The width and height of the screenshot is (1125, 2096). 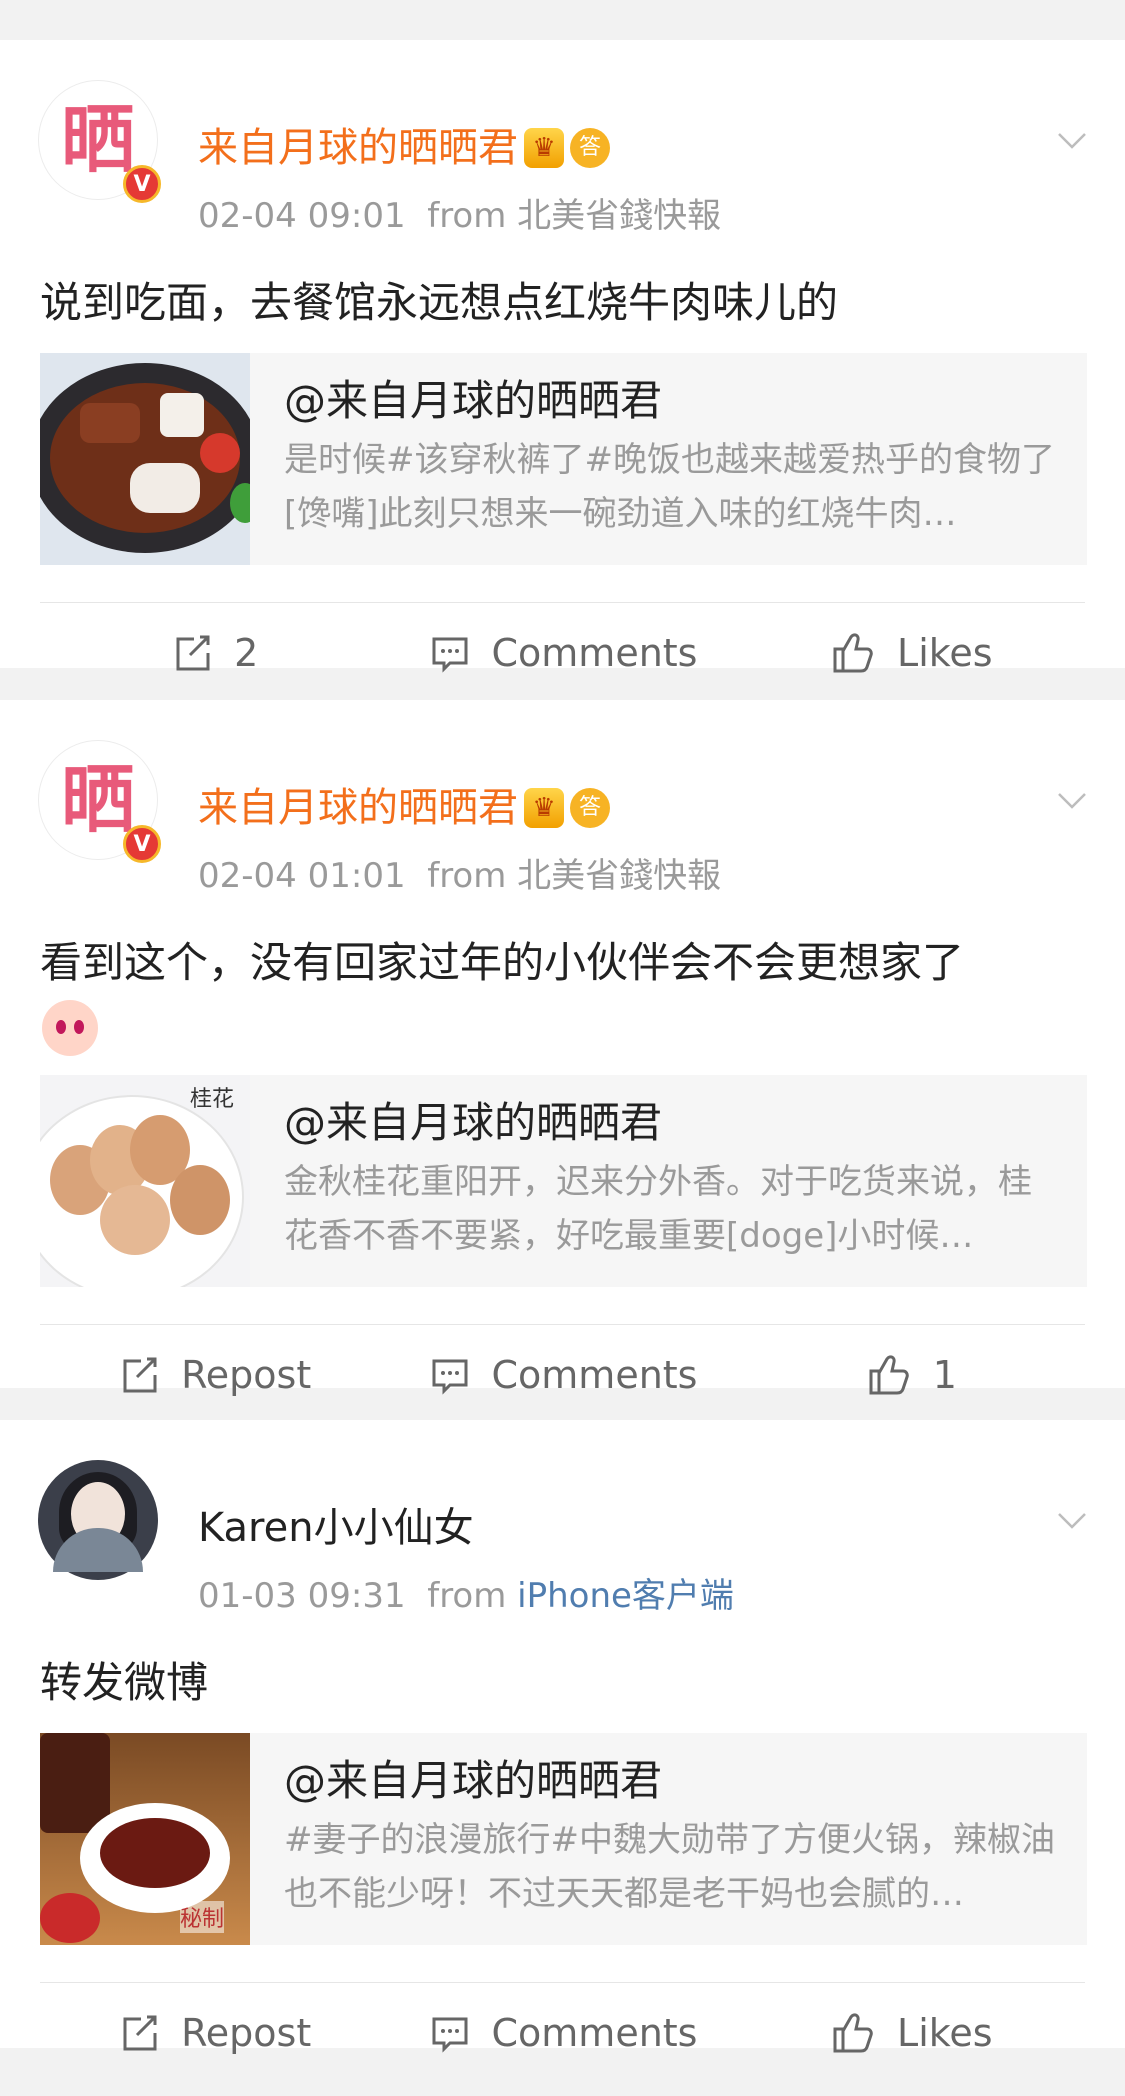 What do you see at coordinates (502, 962) in the screenshot?
I see `post-text: 看到这个，没有回家过年的小伙伴会不会更想家了` at bounding box center [502, 962].